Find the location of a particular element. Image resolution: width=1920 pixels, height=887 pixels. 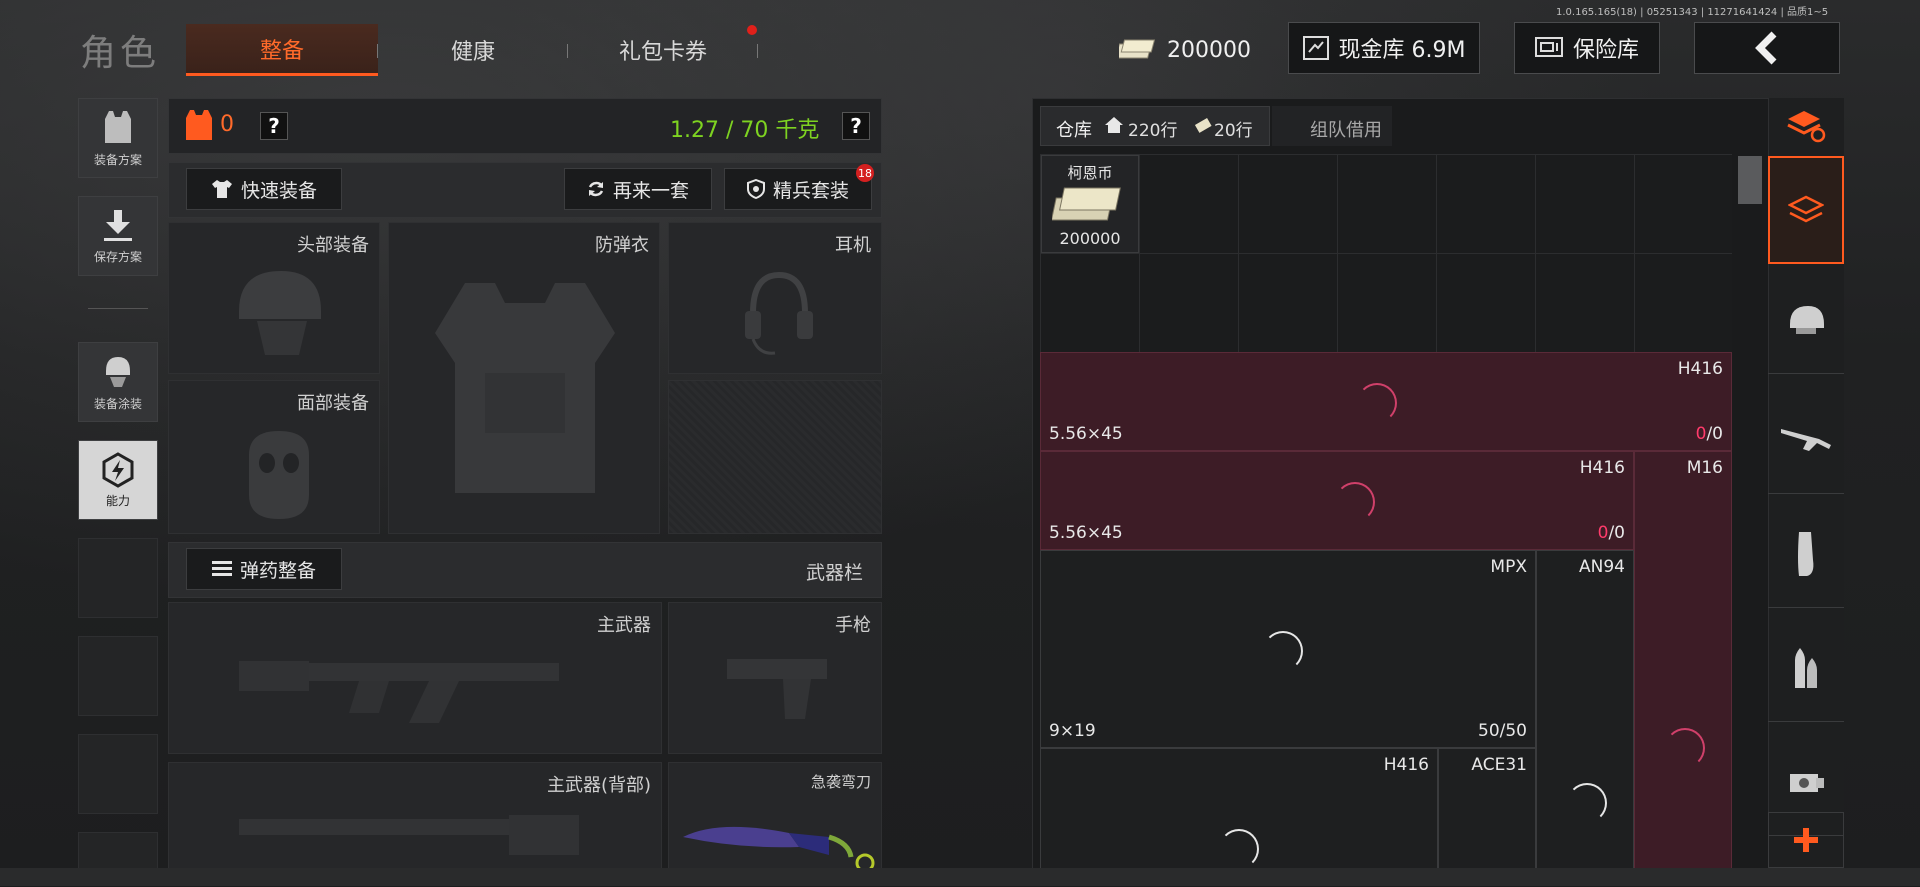

karambit-knife-icon is located at coordinates (779, 849).